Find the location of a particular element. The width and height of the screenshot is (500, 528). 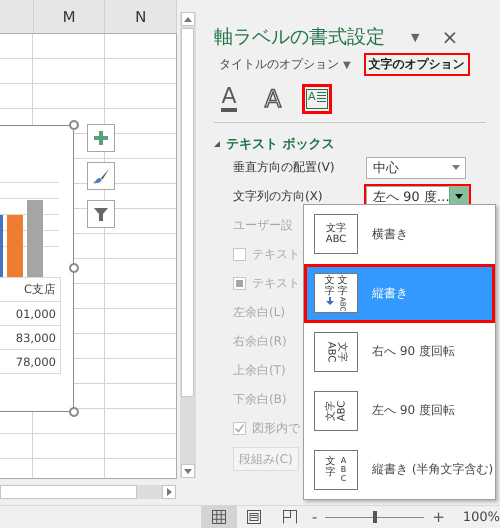

view-button is located at coordinates (218, 517).